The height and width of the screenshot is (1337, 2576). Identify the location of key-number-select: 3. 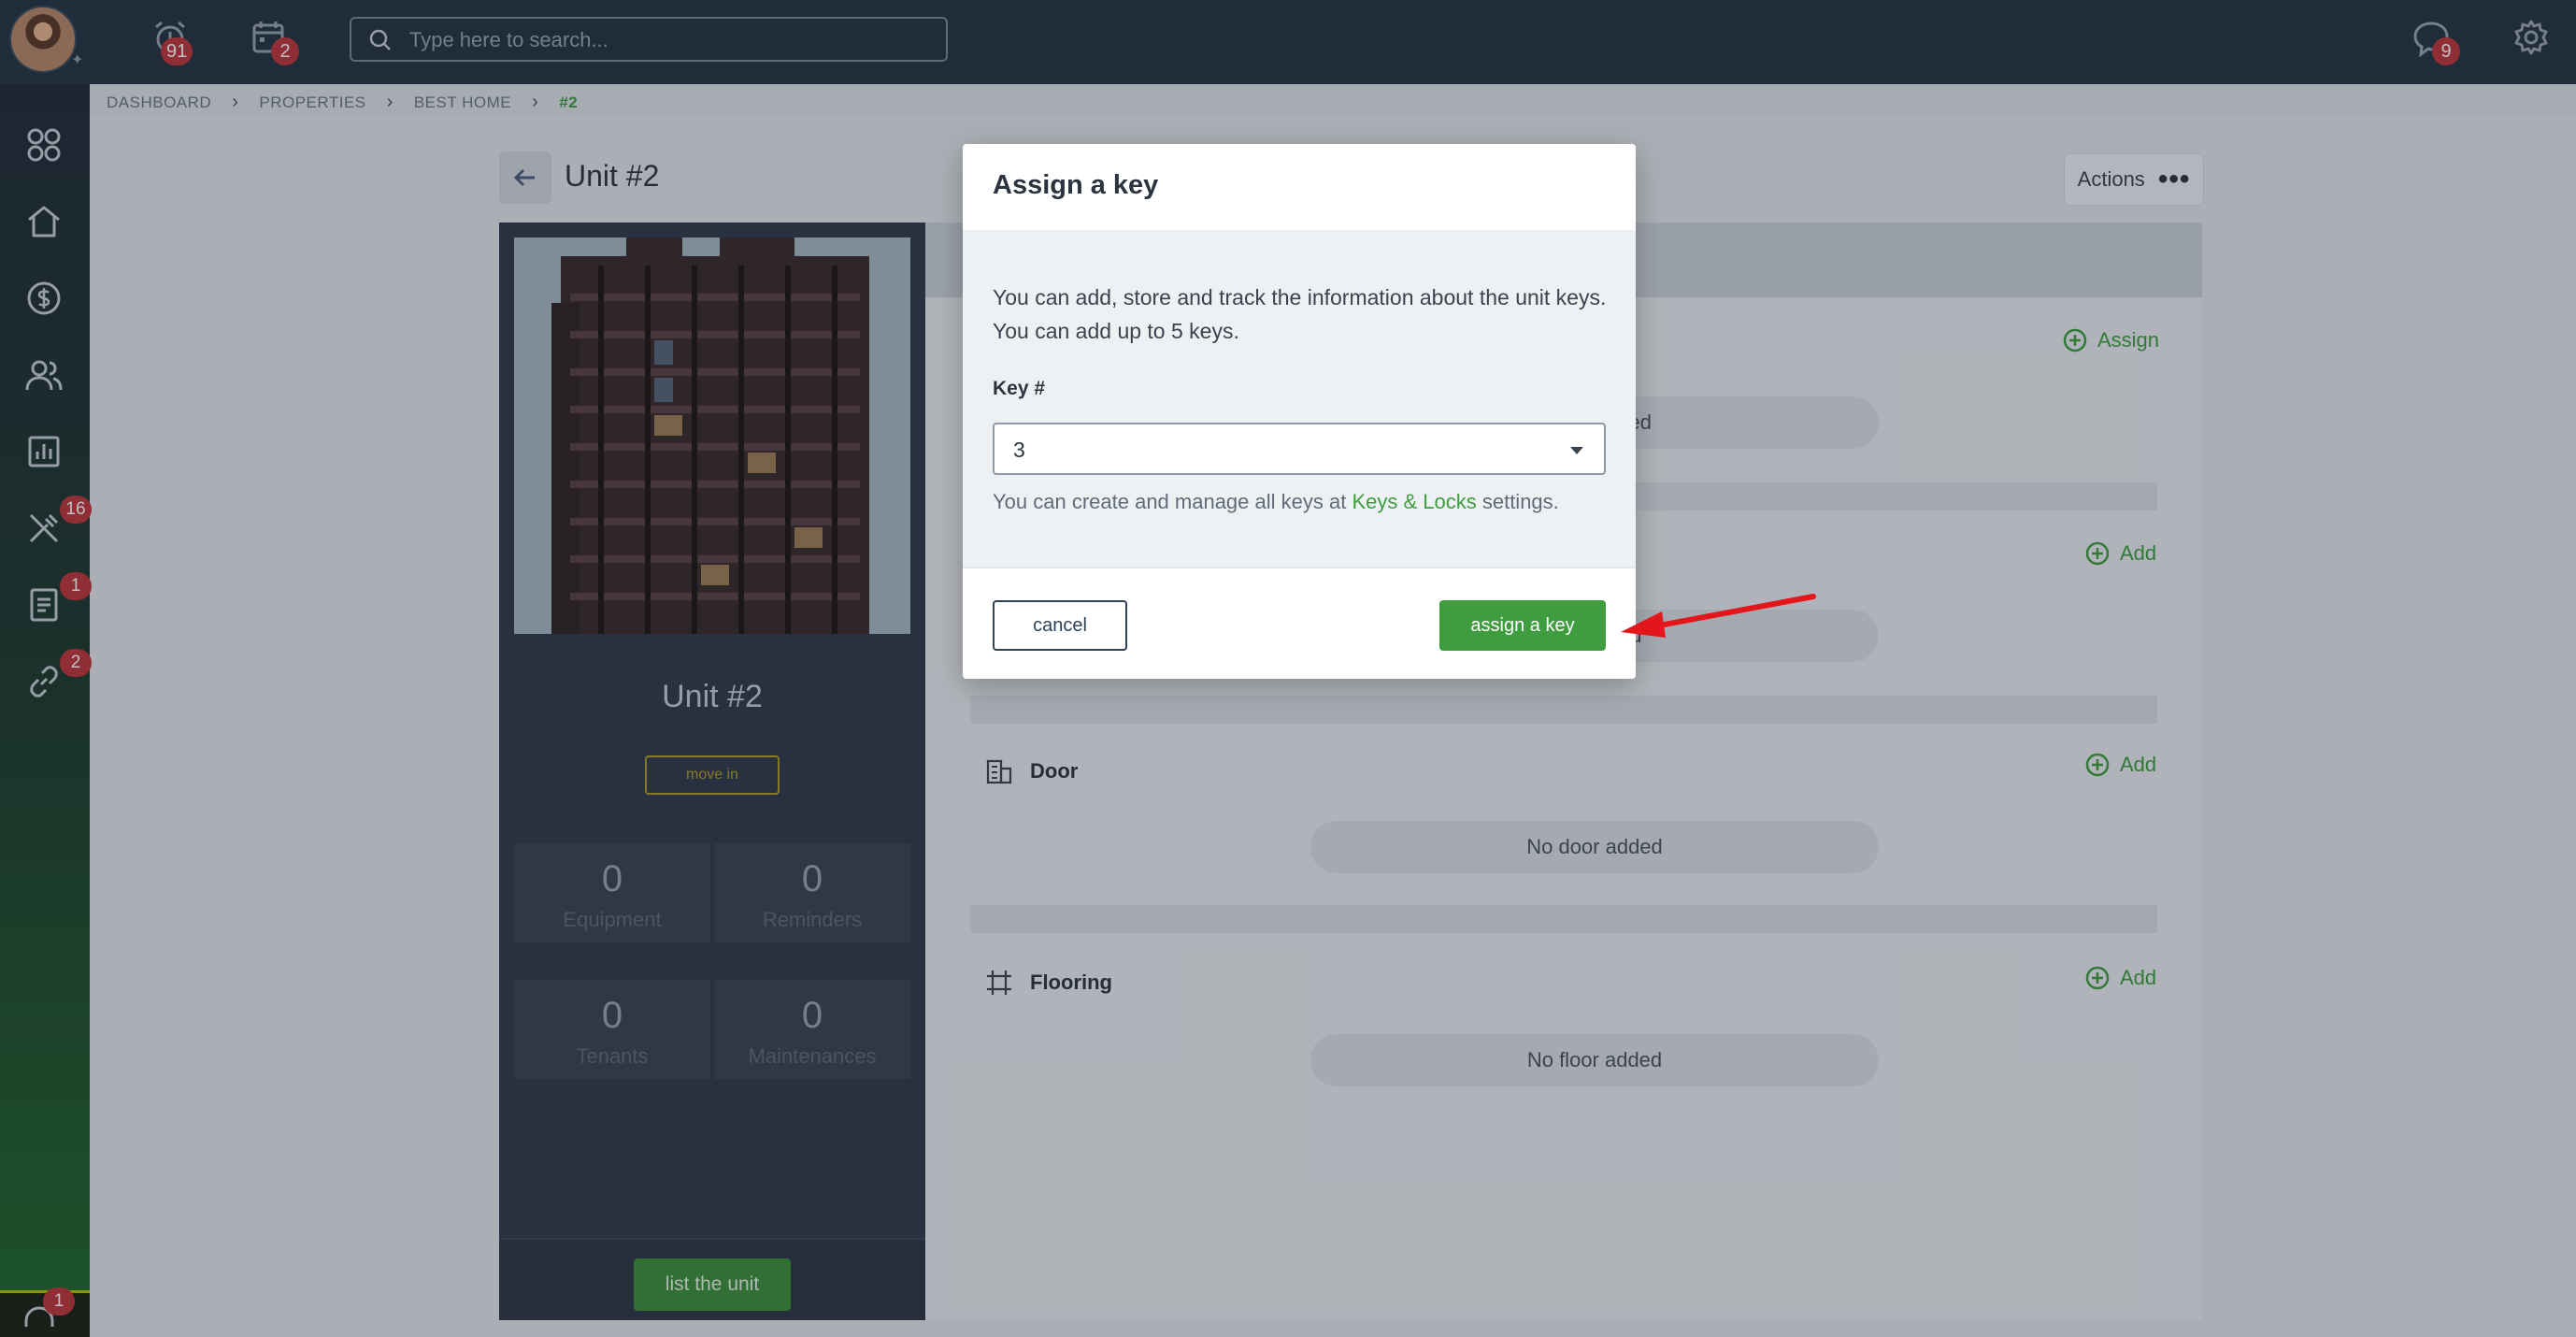
(1299, 449).